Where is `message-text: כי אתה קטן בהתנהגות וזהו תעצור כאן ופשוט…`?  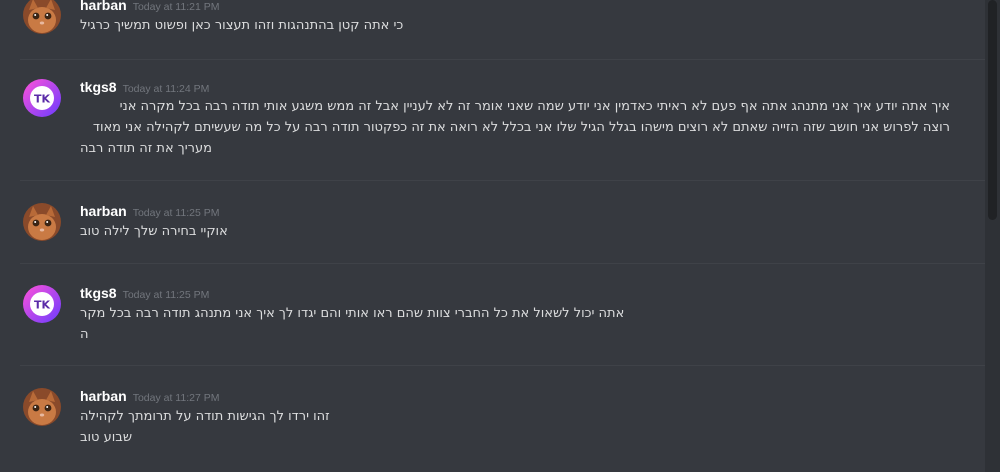 message-text: כי אתה קטן בהתנהגות וזהו תעצור כאן ופשוט… is located at coordinates (242, 25).